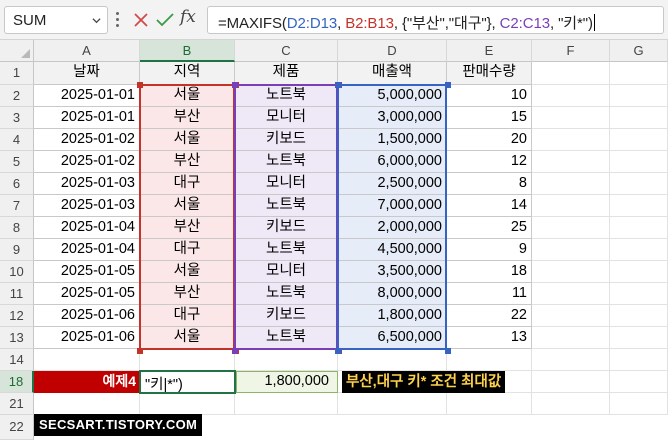 Image resolution: width=668 pixels, height=440 pixels. What do you see at coordinates (489, 118) in the screenshot?
I see `table-cell: 15` at bounding box center [489, 118].